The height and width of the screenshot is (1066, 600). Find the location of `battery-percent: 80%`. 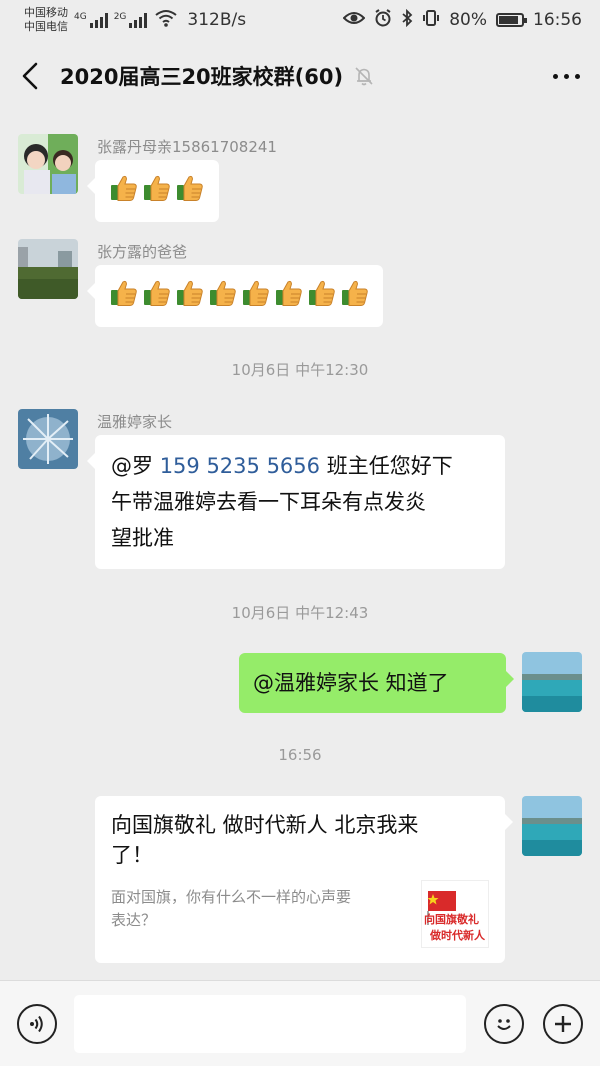

battery-percent: 80% is located at coordinates (468, 20).